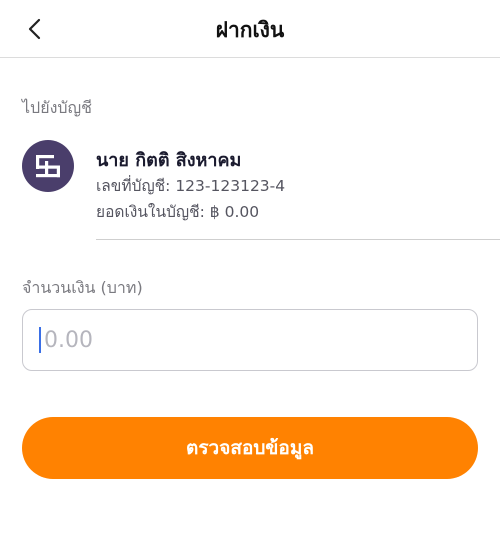 The image size is (500, 550). Describe the element at coordinates (169, 160) in the screenshot. I see `account-holder-name: นาย กิตติ สิงหาคม` at that location.